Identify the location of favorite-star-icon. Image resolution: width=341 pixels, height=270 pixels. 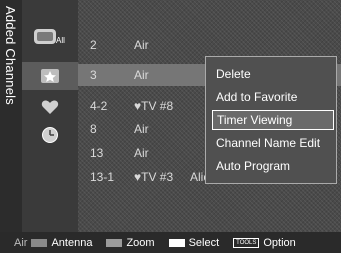
(50, 76).